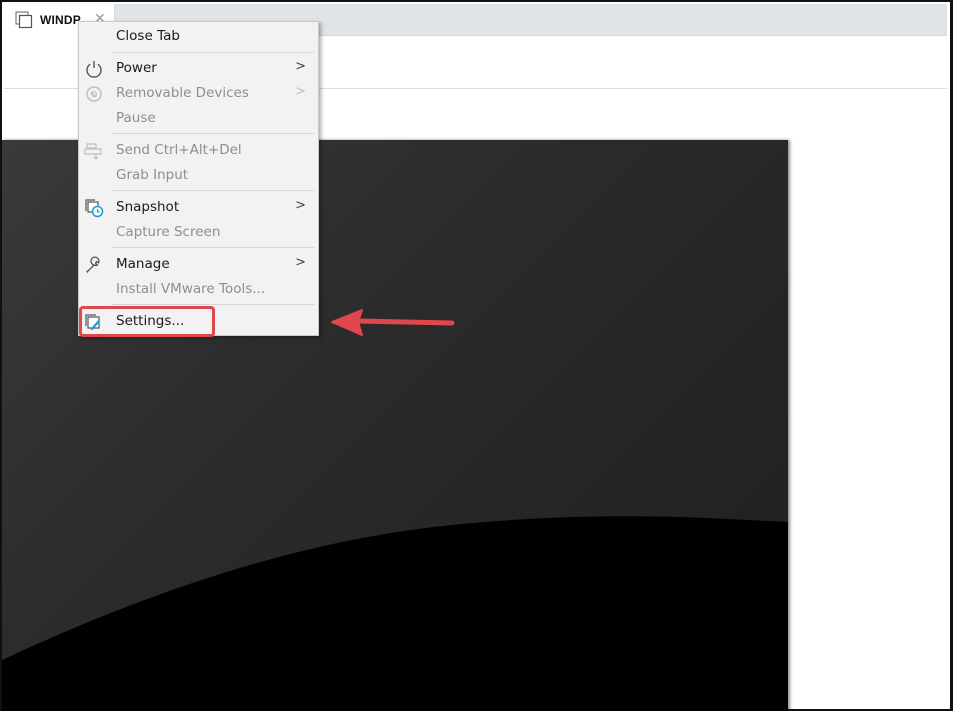  Describe the element at coordinates (168, 232) in the screenshot. I see `menu-item-label: Capture Screen` at that location.